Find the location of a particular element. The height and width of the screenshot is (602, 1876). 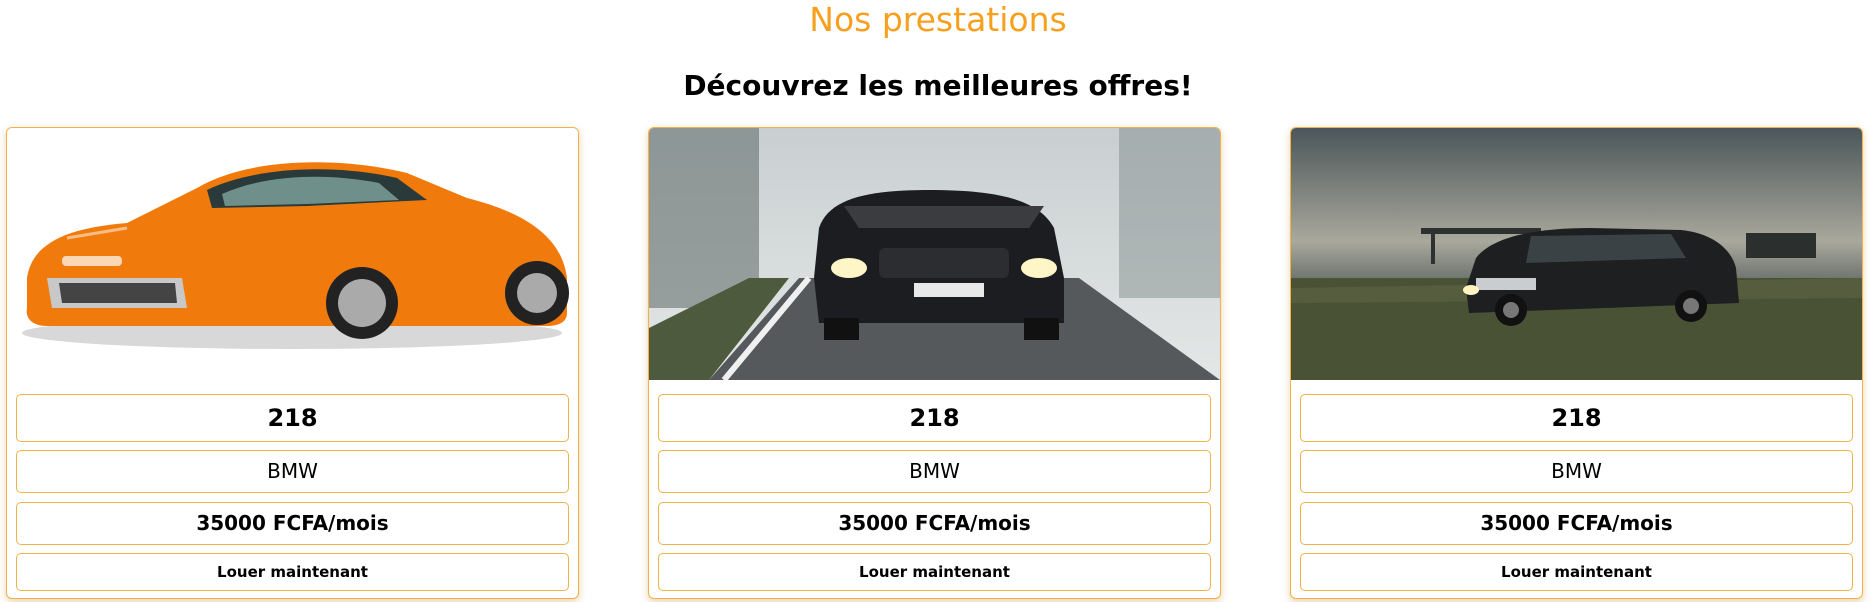

car-image-suv-in-field is located at coordinates (1576, 254).